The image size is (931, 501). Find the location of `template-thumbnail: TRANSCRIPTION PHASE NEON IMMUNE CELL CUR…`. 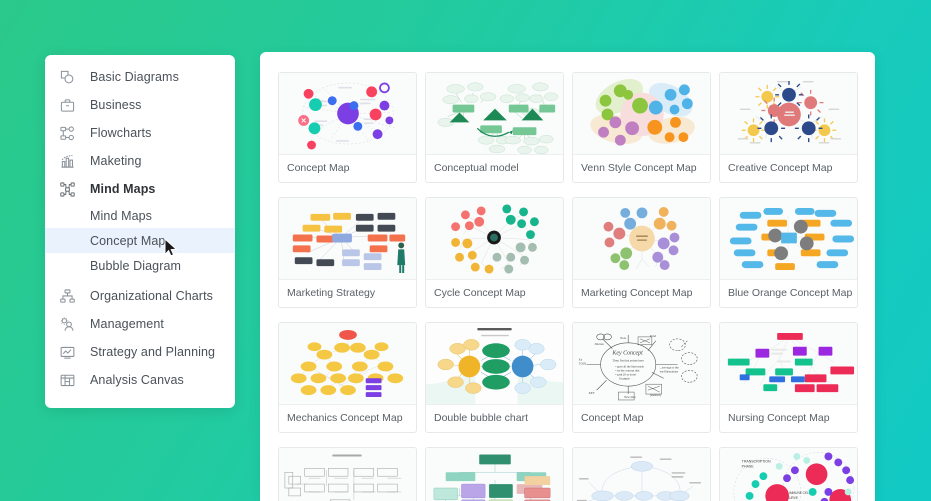

template-thumbnail: TRANSCRIPTION PHASE NEON IMMUNE CELL CUR… is located at coordinates (788, 474).